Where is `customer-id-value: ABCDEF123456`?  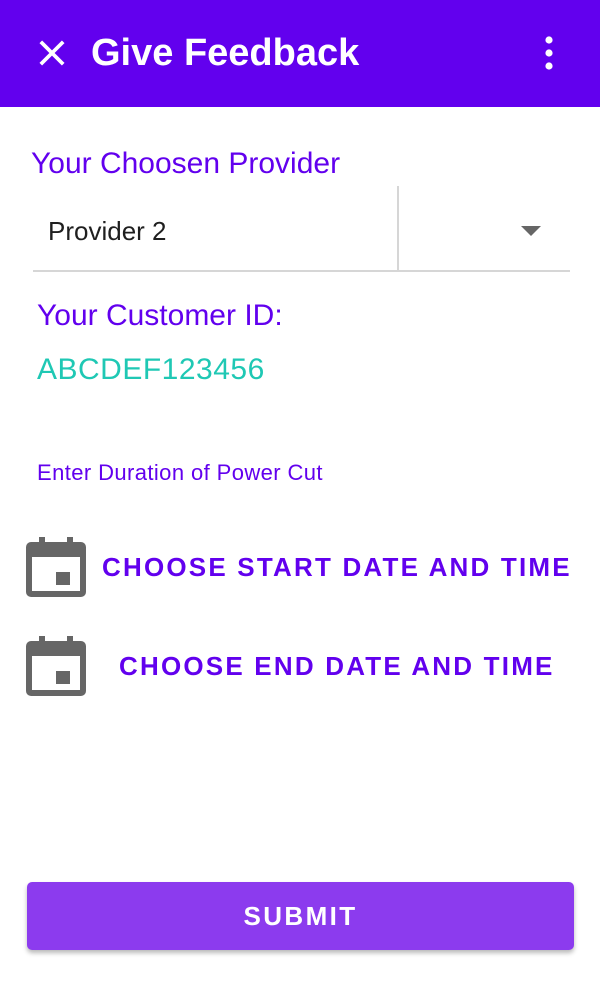
customer-id-value: ABCDEF123456 is located at coordinates (151, 369).